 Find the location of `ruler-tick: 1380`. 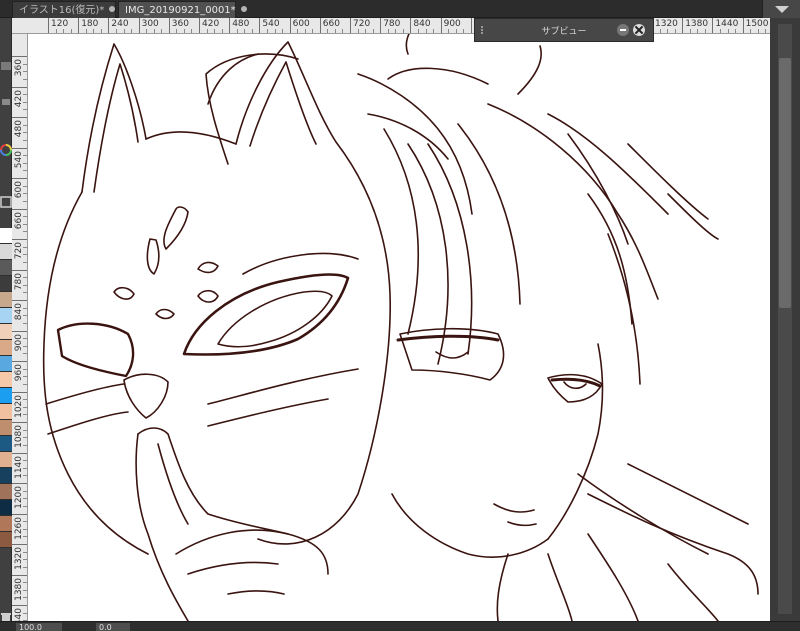

ruler-tick: 1380 is located at coordinates (695, 25).